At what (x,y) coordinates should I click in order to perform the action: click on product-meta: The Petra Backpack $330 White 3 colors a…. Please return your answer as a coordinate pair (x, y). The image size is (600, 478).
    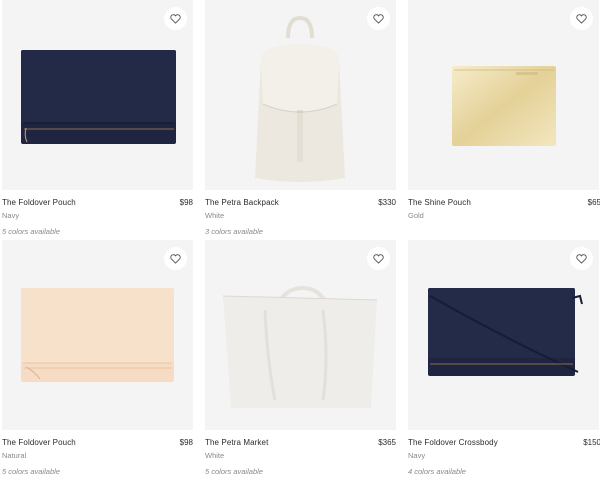
    Looking at the image, I should click on (300, 214).